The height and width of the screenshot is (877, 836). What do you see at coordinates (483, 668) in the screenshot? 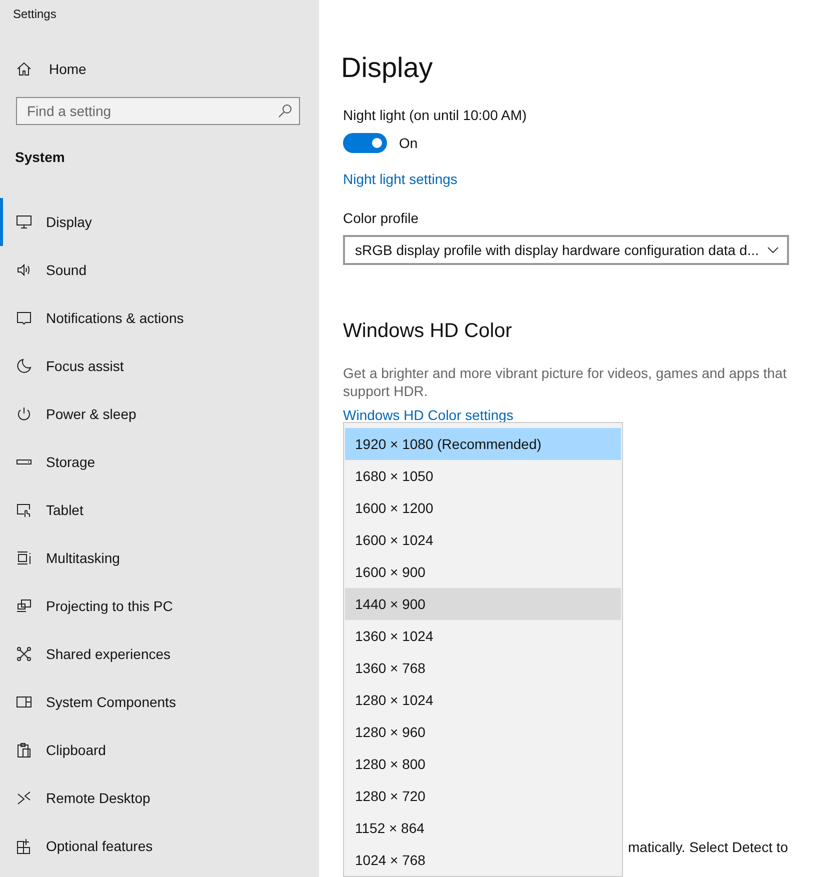
I see `resolution-option: 1360 × 768` at bounding box center [483, 668].